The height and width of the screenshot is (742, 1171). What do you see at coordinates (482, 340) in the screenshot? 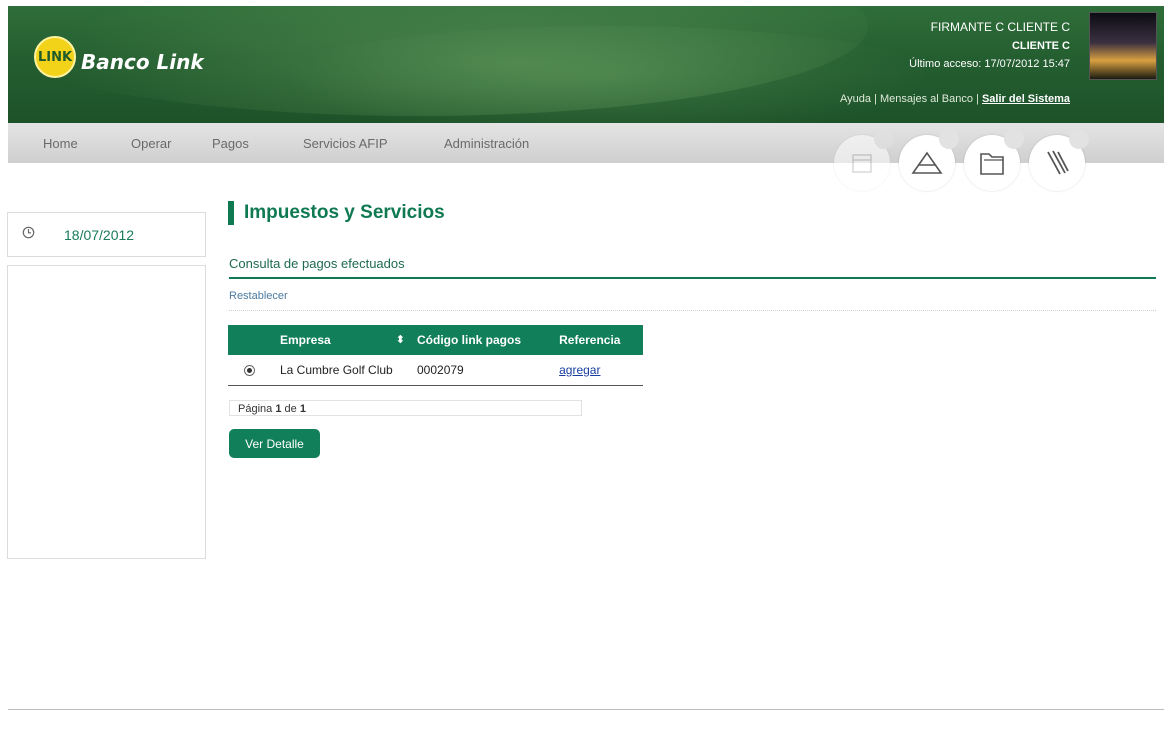
I see `column-header-codigo: Código link pagos` at bounding box center [482, 340].